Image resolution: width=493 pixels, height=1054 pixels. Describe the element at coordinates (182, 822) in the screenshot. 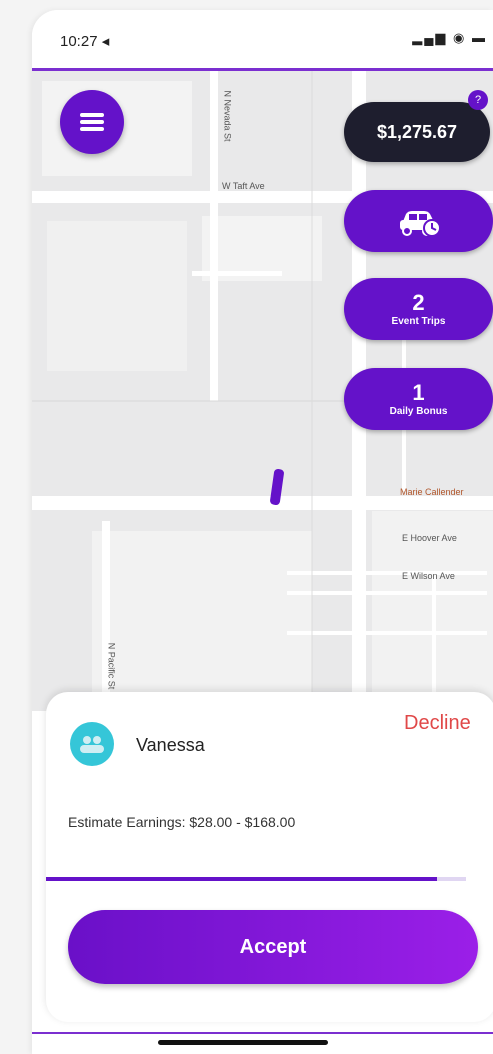

I see `estimate-earnings: Estimate Earnings: $28.00 - $168.00` at that location.